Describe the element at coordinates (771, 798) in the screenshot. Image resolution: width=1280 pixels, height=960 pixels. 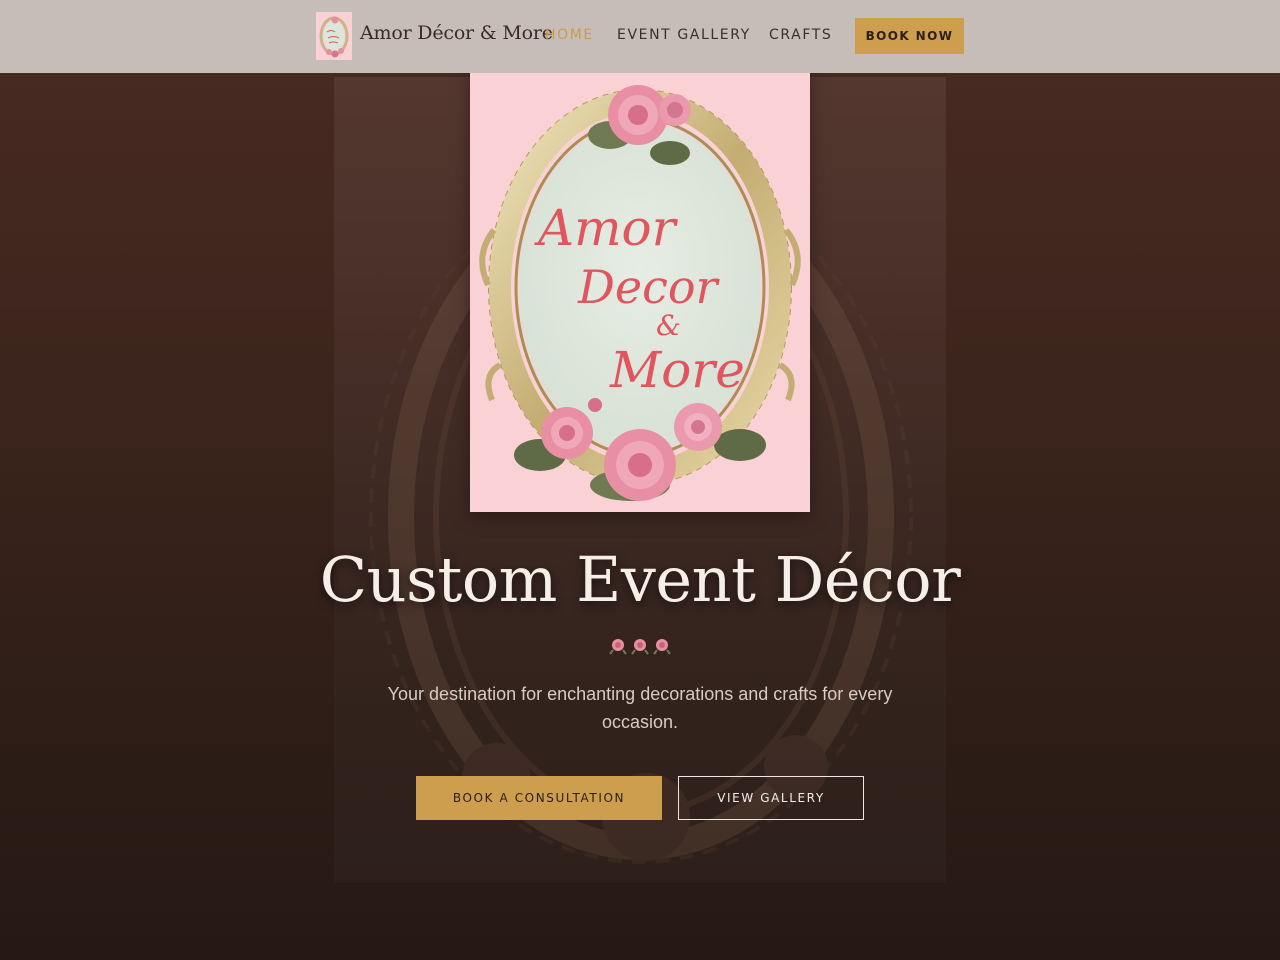
I see `view-gallery-button: VIEW GALLERY` at that location.